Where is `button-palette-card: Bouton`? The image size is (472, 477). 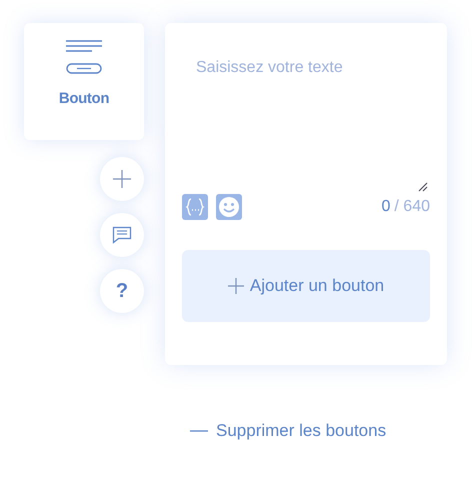
button-palette-card: Bouton is located at coordinates (84, 81).